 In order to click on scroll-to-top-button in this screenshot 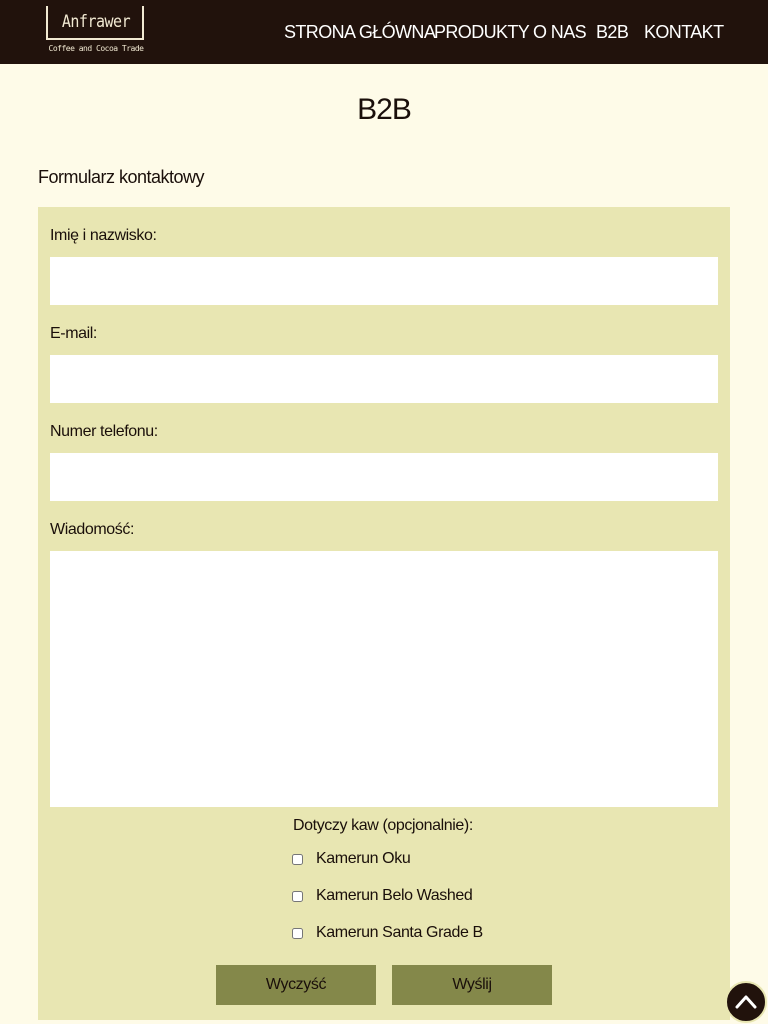, I will do `click(746, 1002)`.